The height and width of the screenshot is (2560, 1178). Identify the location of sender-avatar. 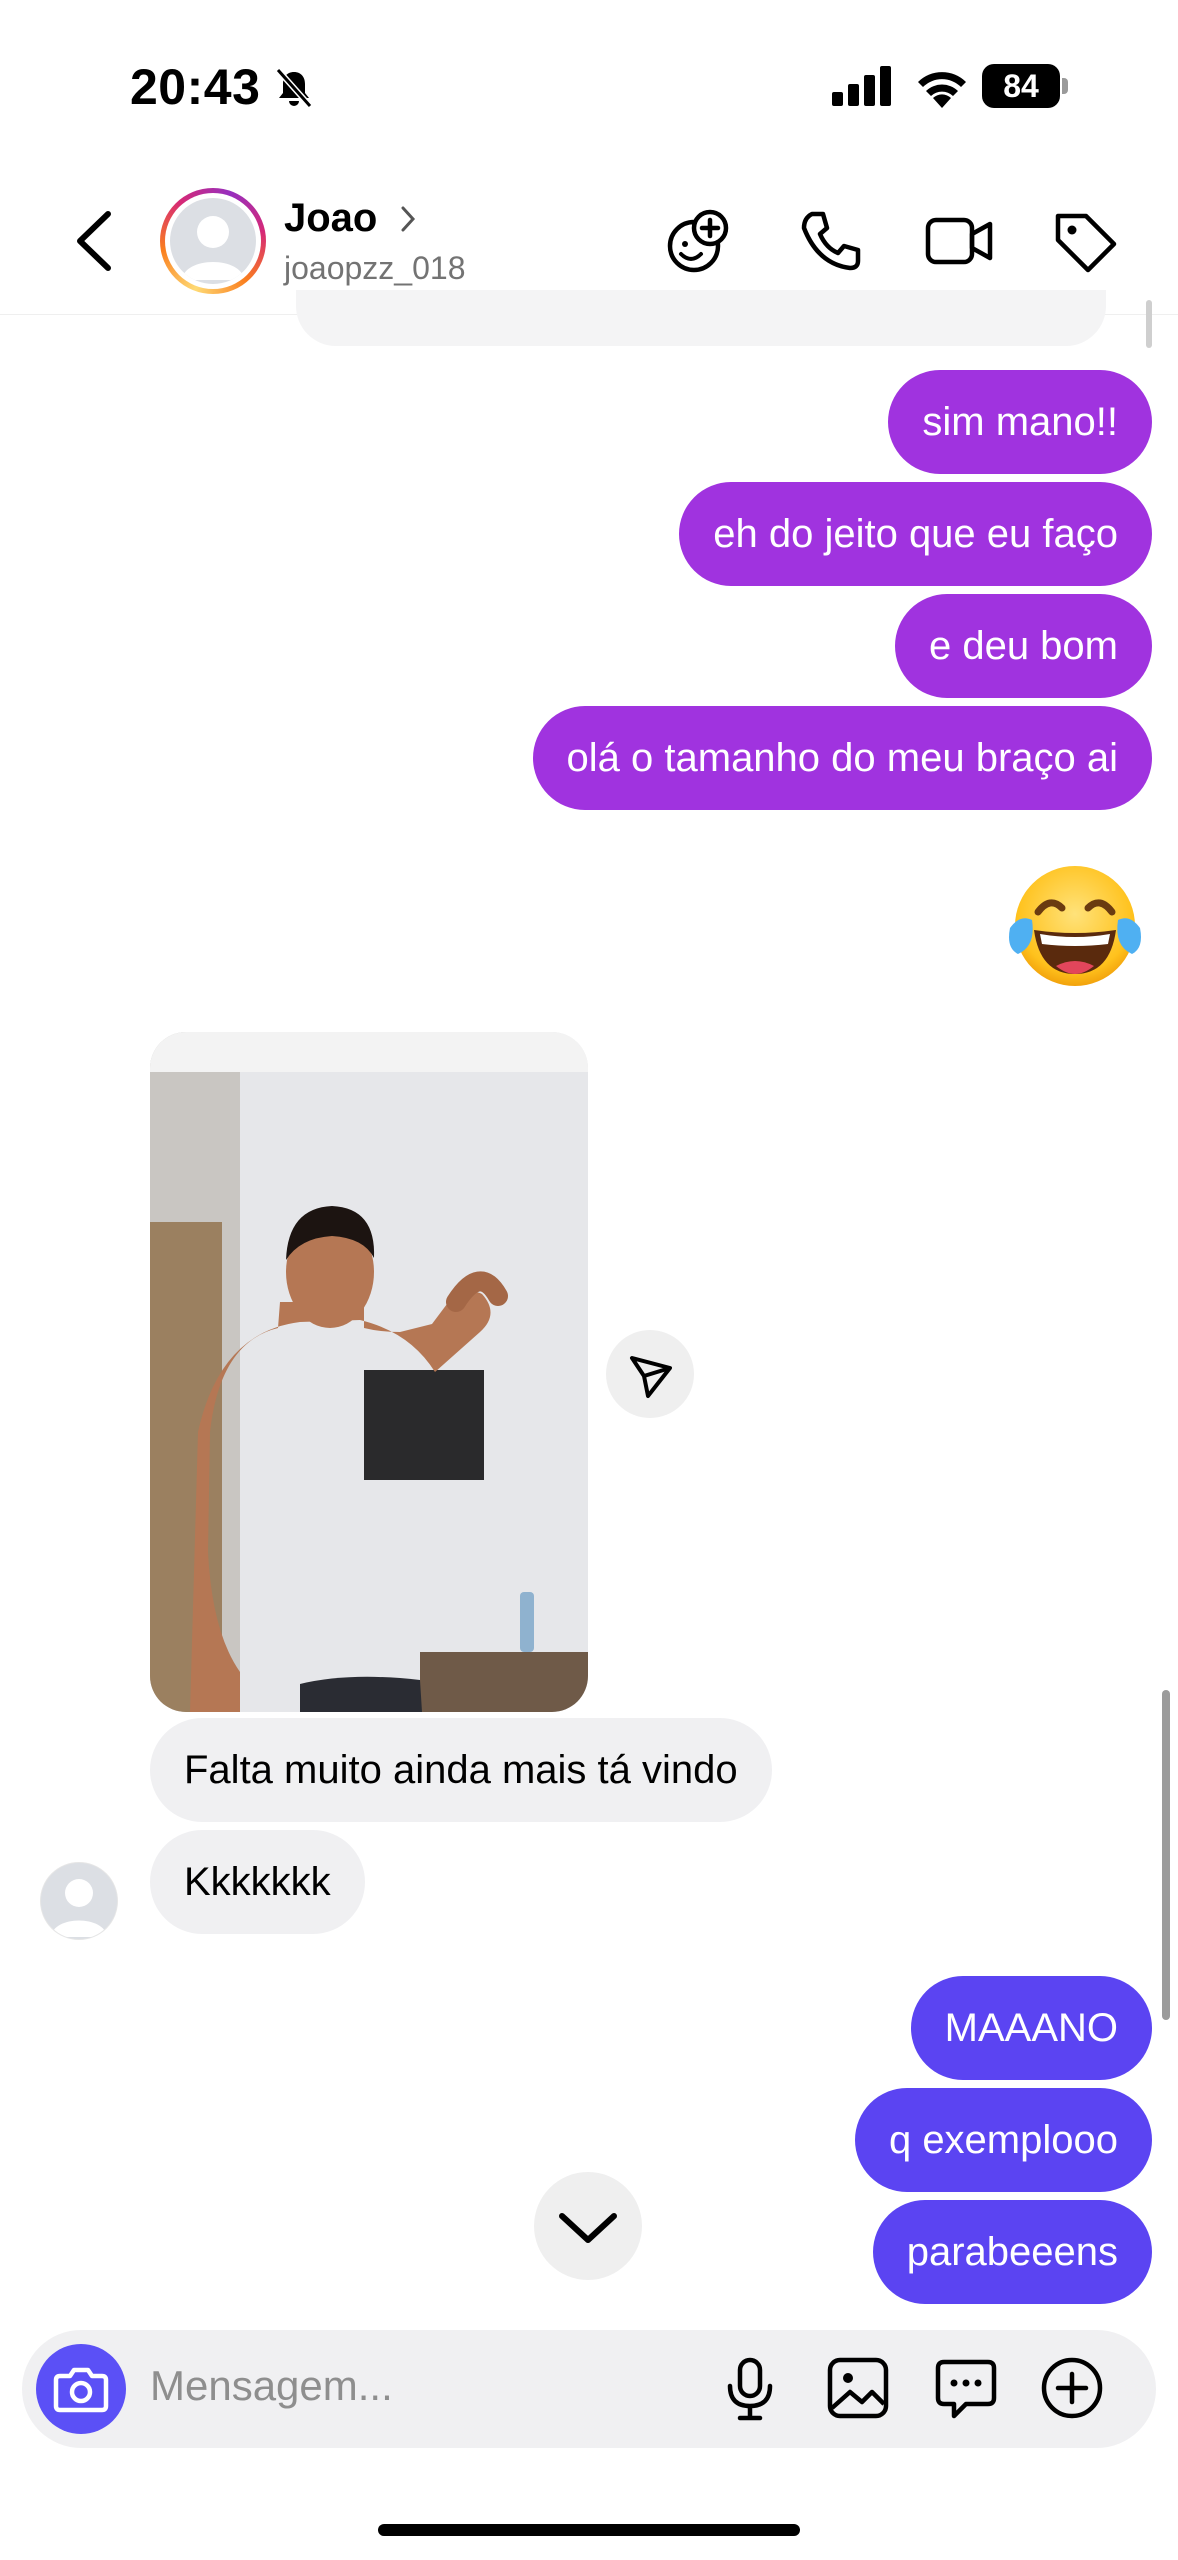
(79, 1901).